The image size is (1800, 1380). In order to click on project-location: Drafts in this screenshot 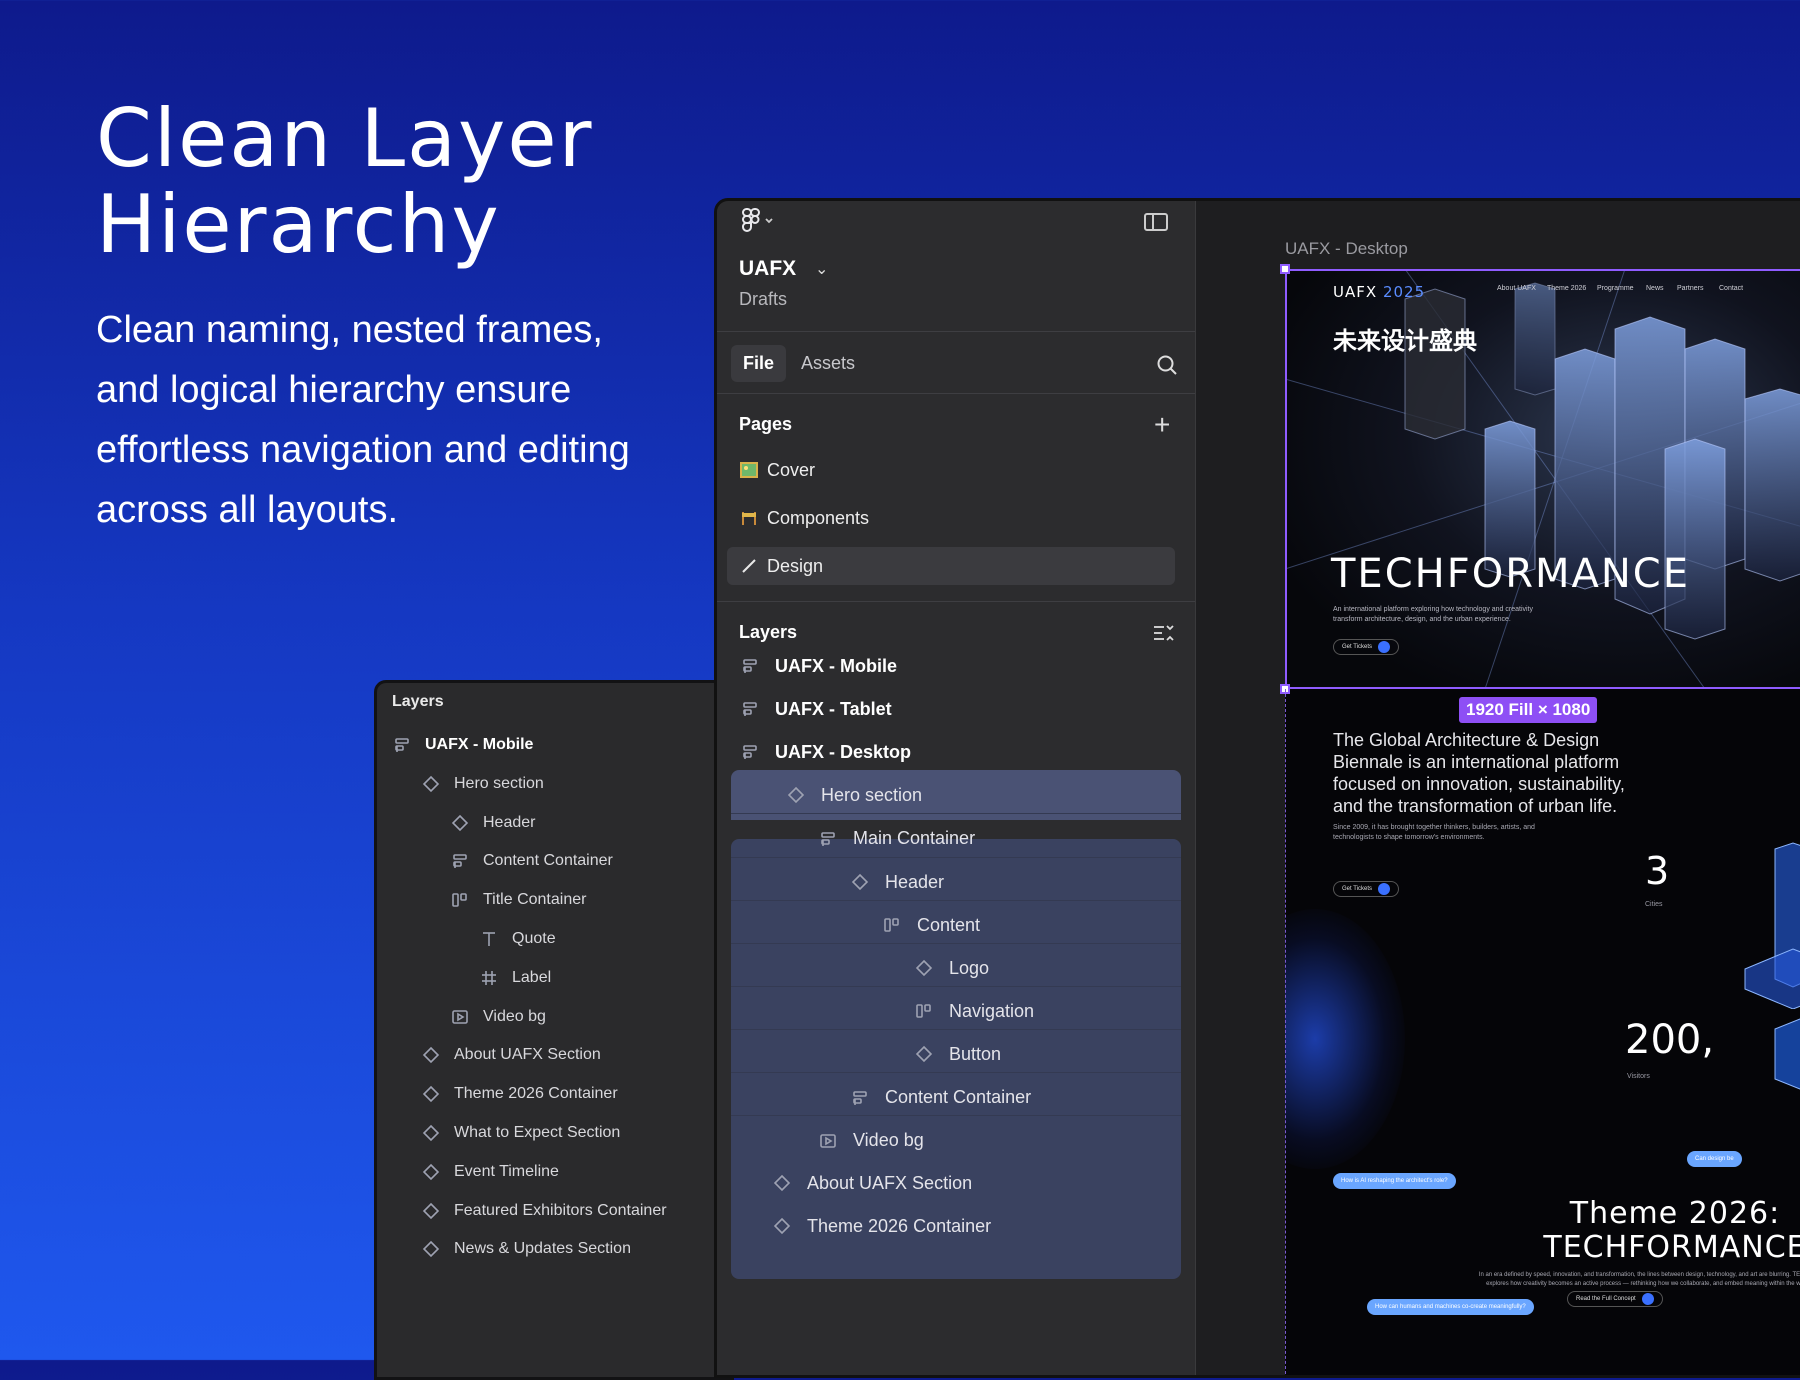, I will do `click(763, 299)`.